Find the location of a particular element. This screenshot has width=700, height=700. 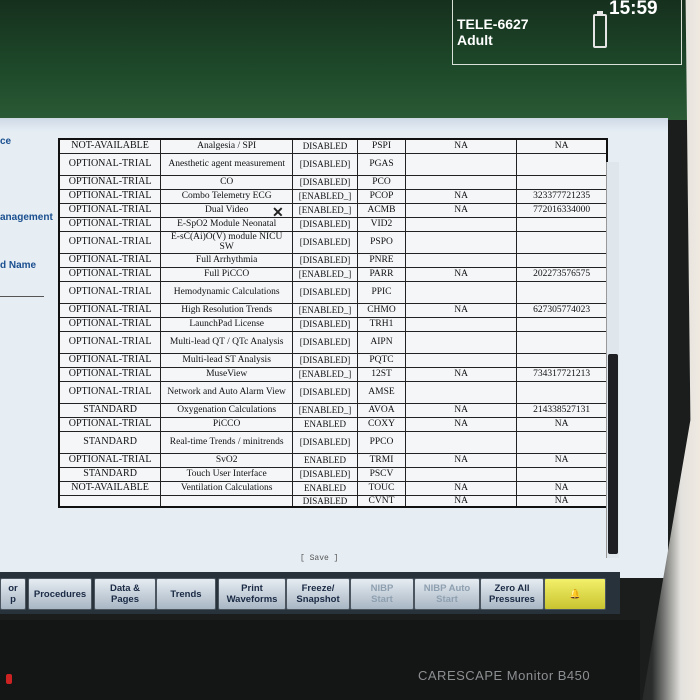

toolbar-button-5: Print Waveforms is located at coordinates (252, 594).